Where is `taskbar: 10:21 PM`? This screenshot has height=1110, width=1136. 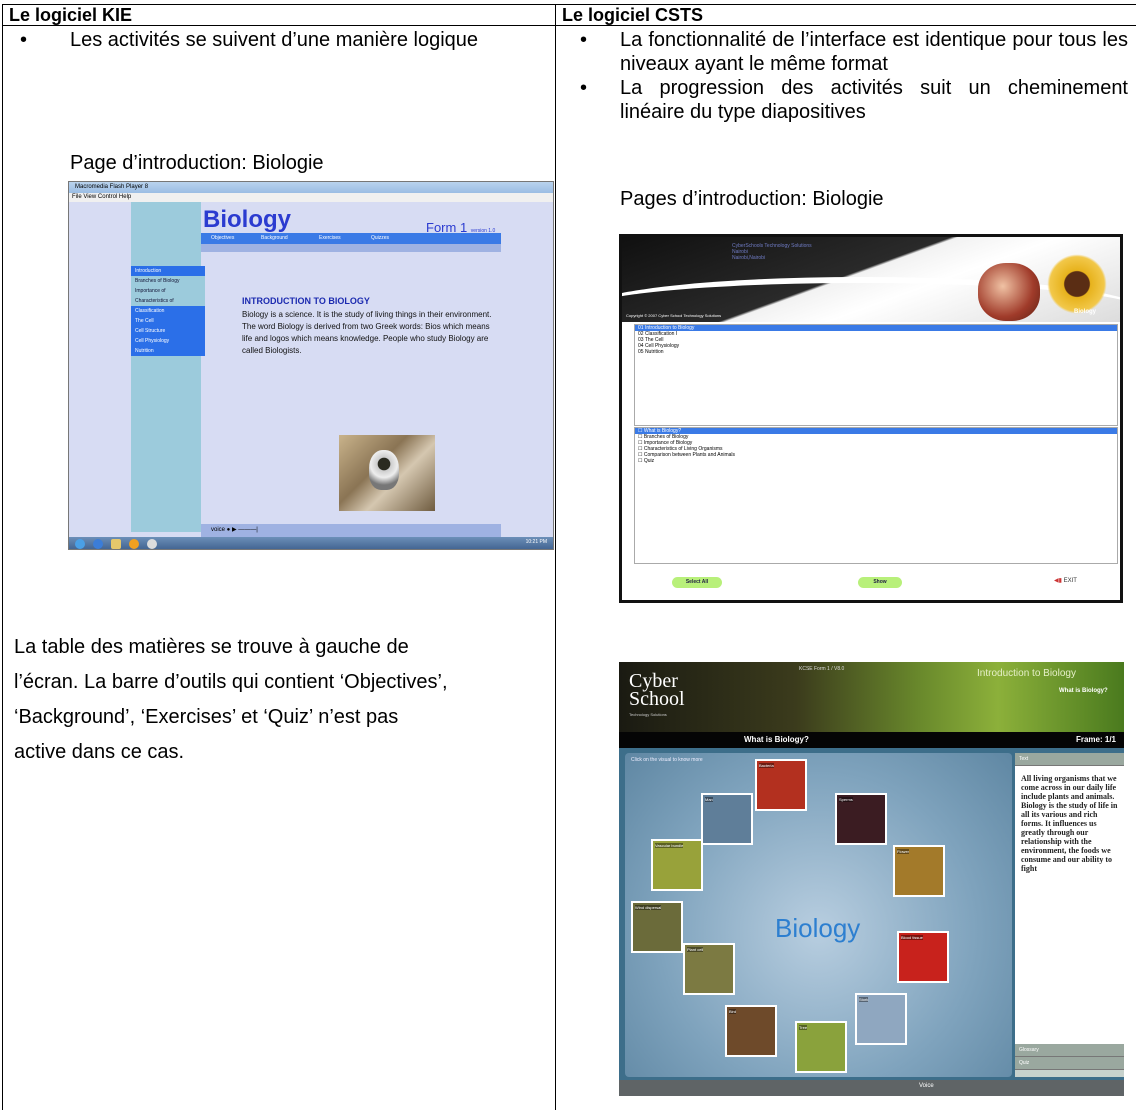 taskbar: 10:21 PM is located at coordinates (311, 543).